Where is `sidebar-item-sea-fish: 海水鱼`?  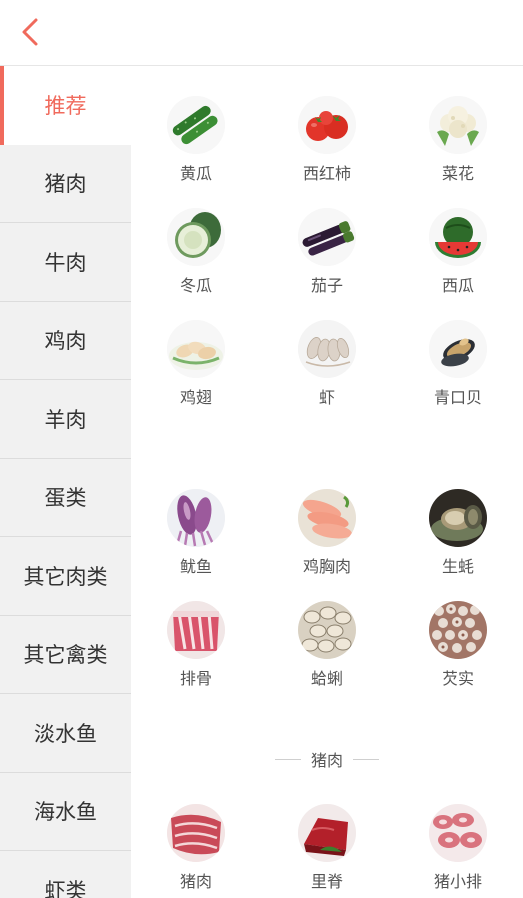 sidebar-item-sea-fish: 海水鱼 is located at coordinates (65, 812).